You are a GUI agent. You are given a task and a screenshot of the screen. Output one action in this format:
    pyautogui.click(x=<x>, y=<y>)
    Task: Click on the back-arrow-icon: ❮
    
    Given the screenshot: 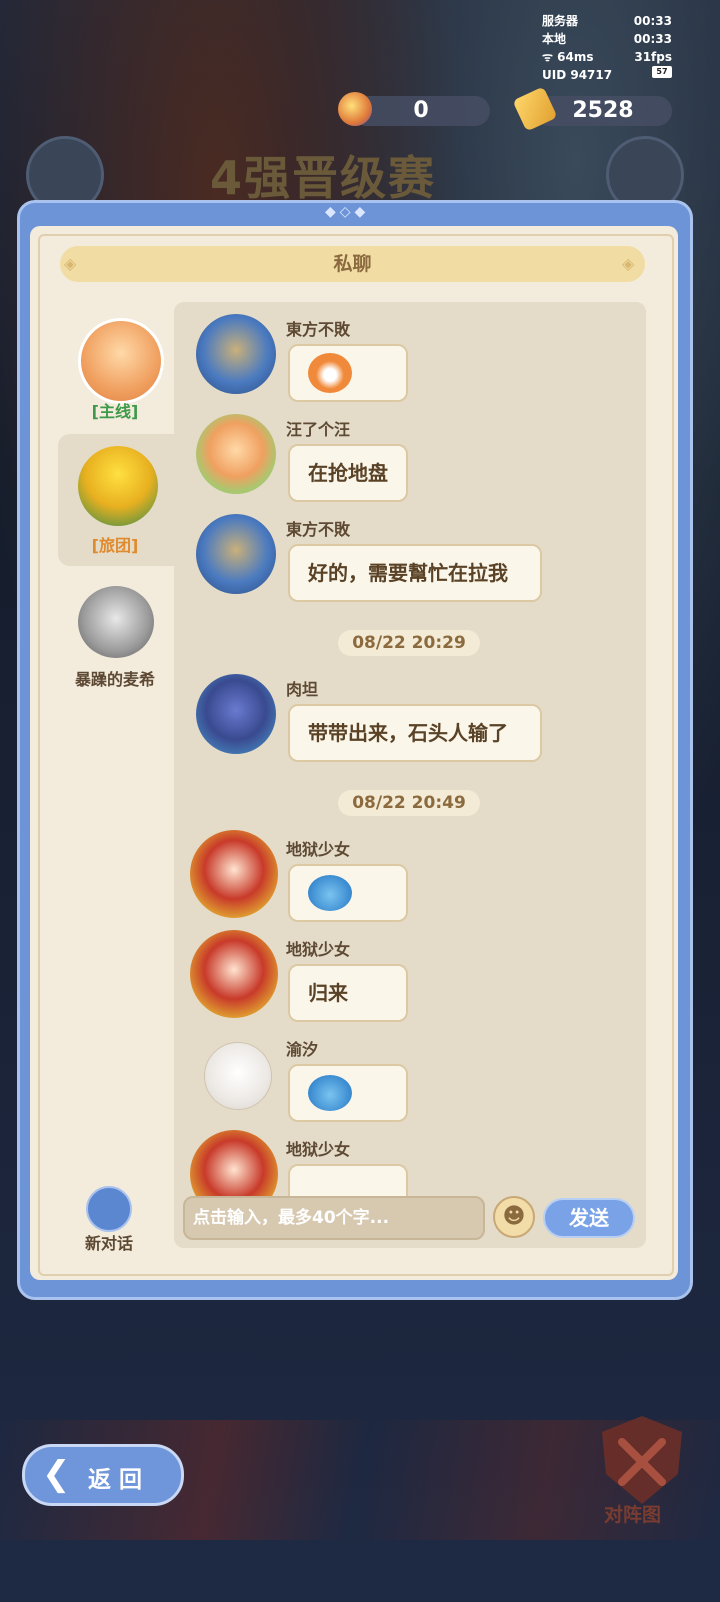 What is the action you would take?
    pyautogui.click(x=56, y=1474)
    